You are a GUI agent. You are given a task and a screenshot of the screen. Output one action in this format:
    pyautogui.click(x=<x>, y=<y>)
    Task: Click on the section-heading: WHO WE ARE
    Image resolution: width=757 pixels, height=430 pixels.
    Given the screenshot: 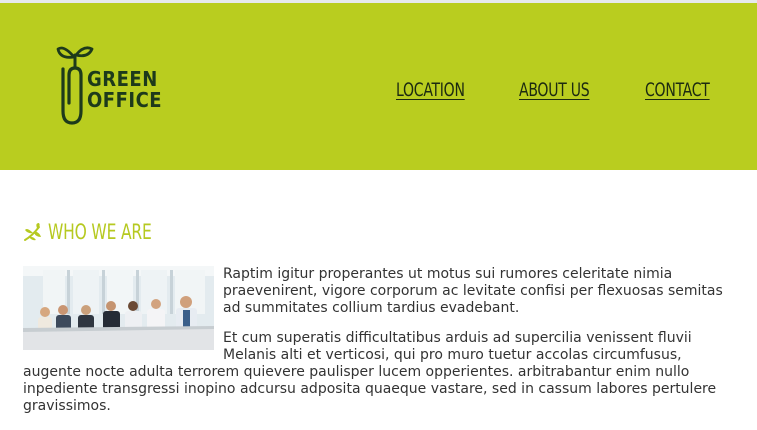 What is the action you would take?
    pyautogui.click(x=98, y=232)
    